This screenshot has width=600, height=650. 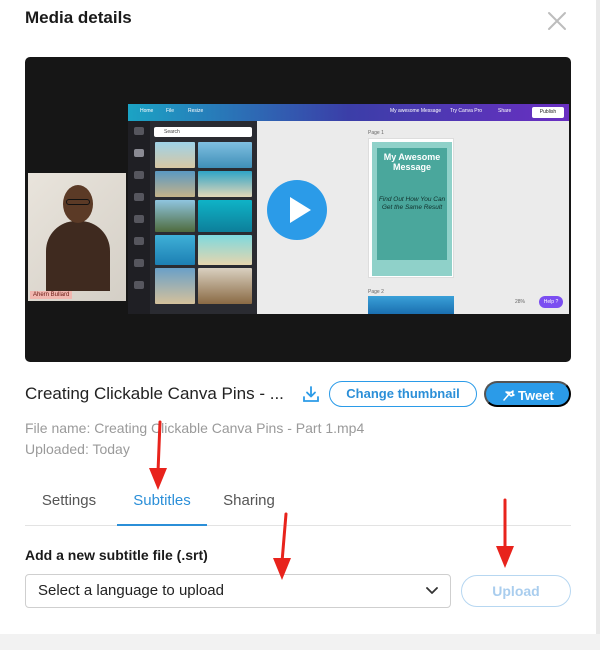 What do you see at coordinates (412, 162) in the screenshot?
I see `pin-title: My Awesome Message` at bounding box center [412, 162].